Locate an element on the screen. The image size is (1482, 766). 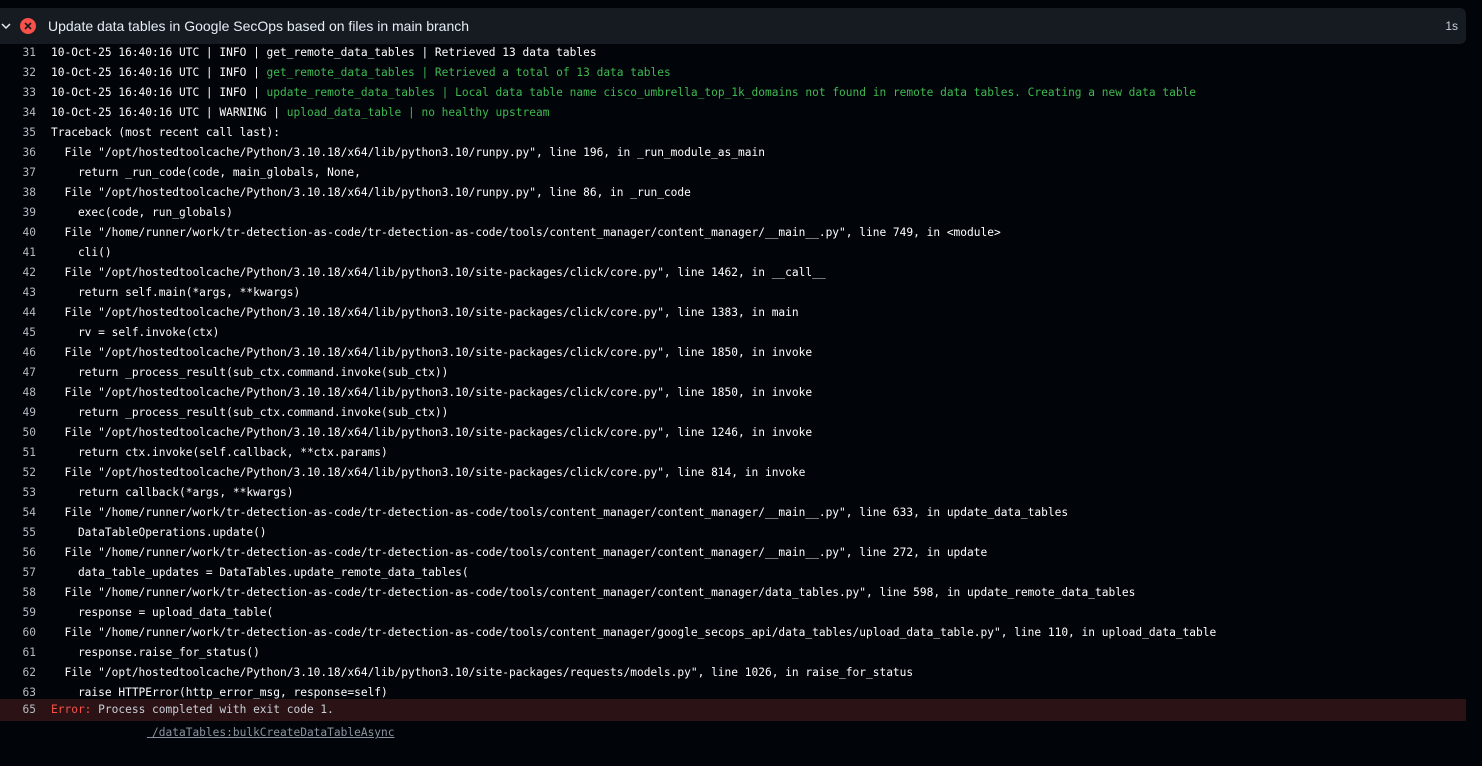
line-number: 40 is located at coordinates (18, 233).